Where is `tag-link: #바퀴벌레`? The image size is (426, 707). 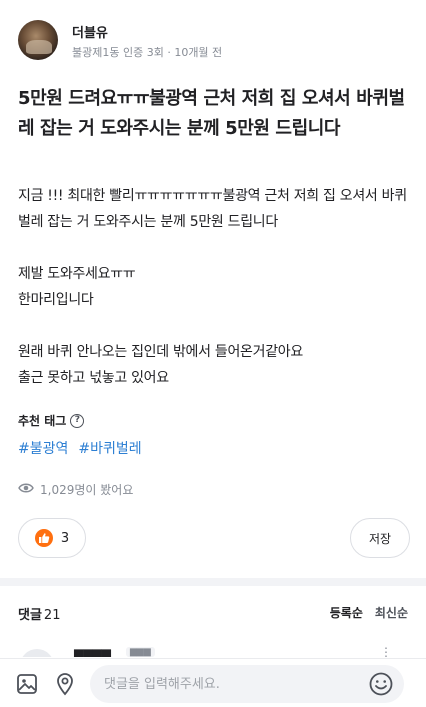
tag-link: #바퀴벌레 is located at coordinates (109, 448).